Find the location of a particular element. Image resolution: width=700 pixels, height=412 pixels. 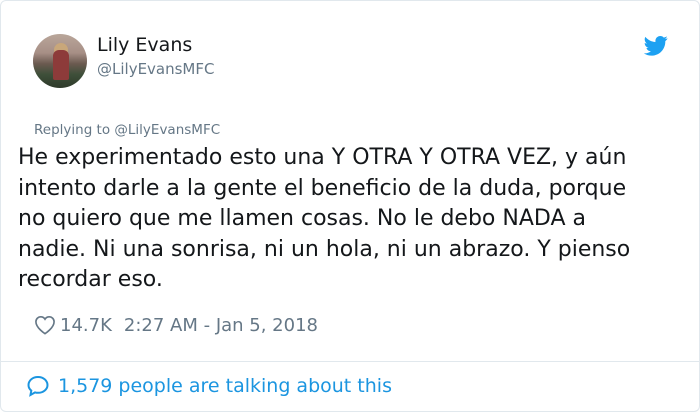

heart-icon is located at coordinates (45, 325).